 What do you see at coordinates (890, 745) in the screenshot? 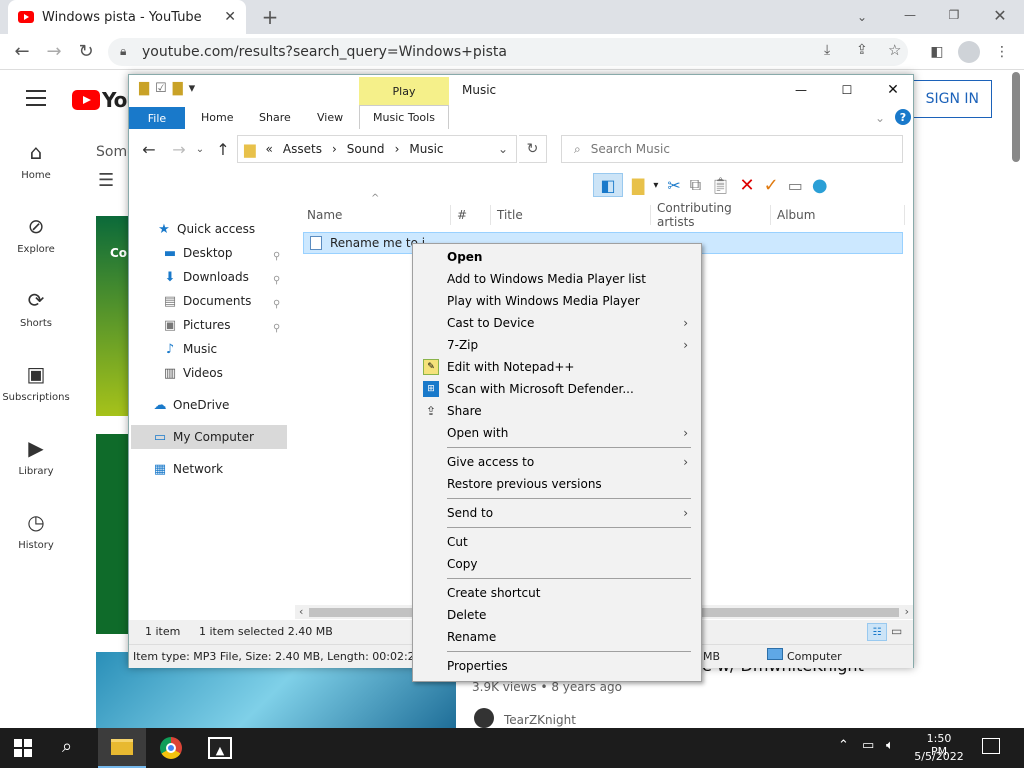
I see `volume-icon: 🔈︎` at bounding box center [890, 745].